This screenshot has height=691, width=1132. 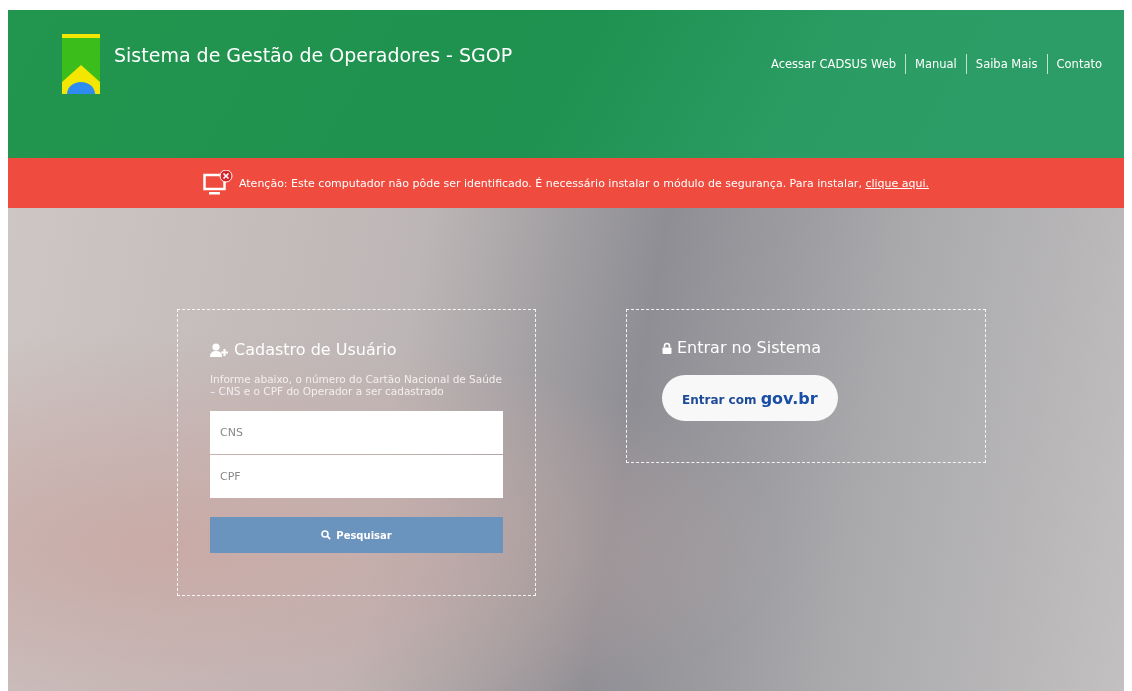 I want to click on user-add-icon, so click(x=219, y=349).